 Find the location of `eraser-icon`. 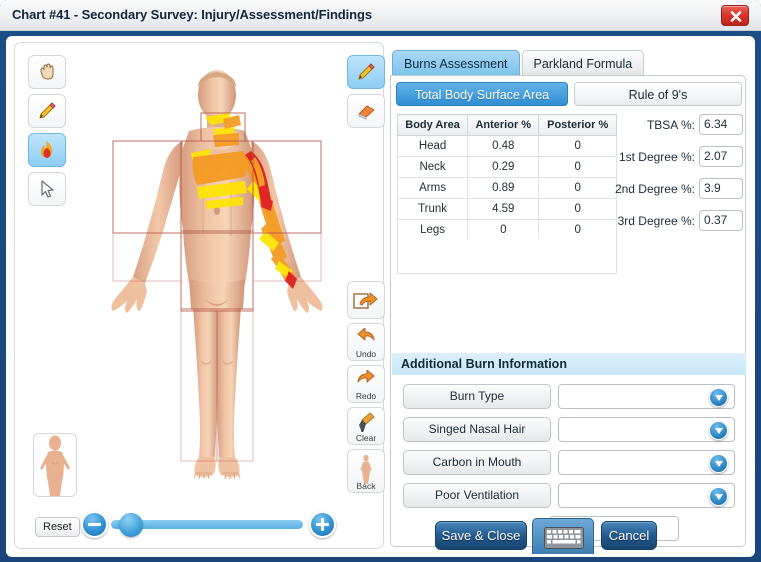

eraser-icon is located at coordinates (366, 112).